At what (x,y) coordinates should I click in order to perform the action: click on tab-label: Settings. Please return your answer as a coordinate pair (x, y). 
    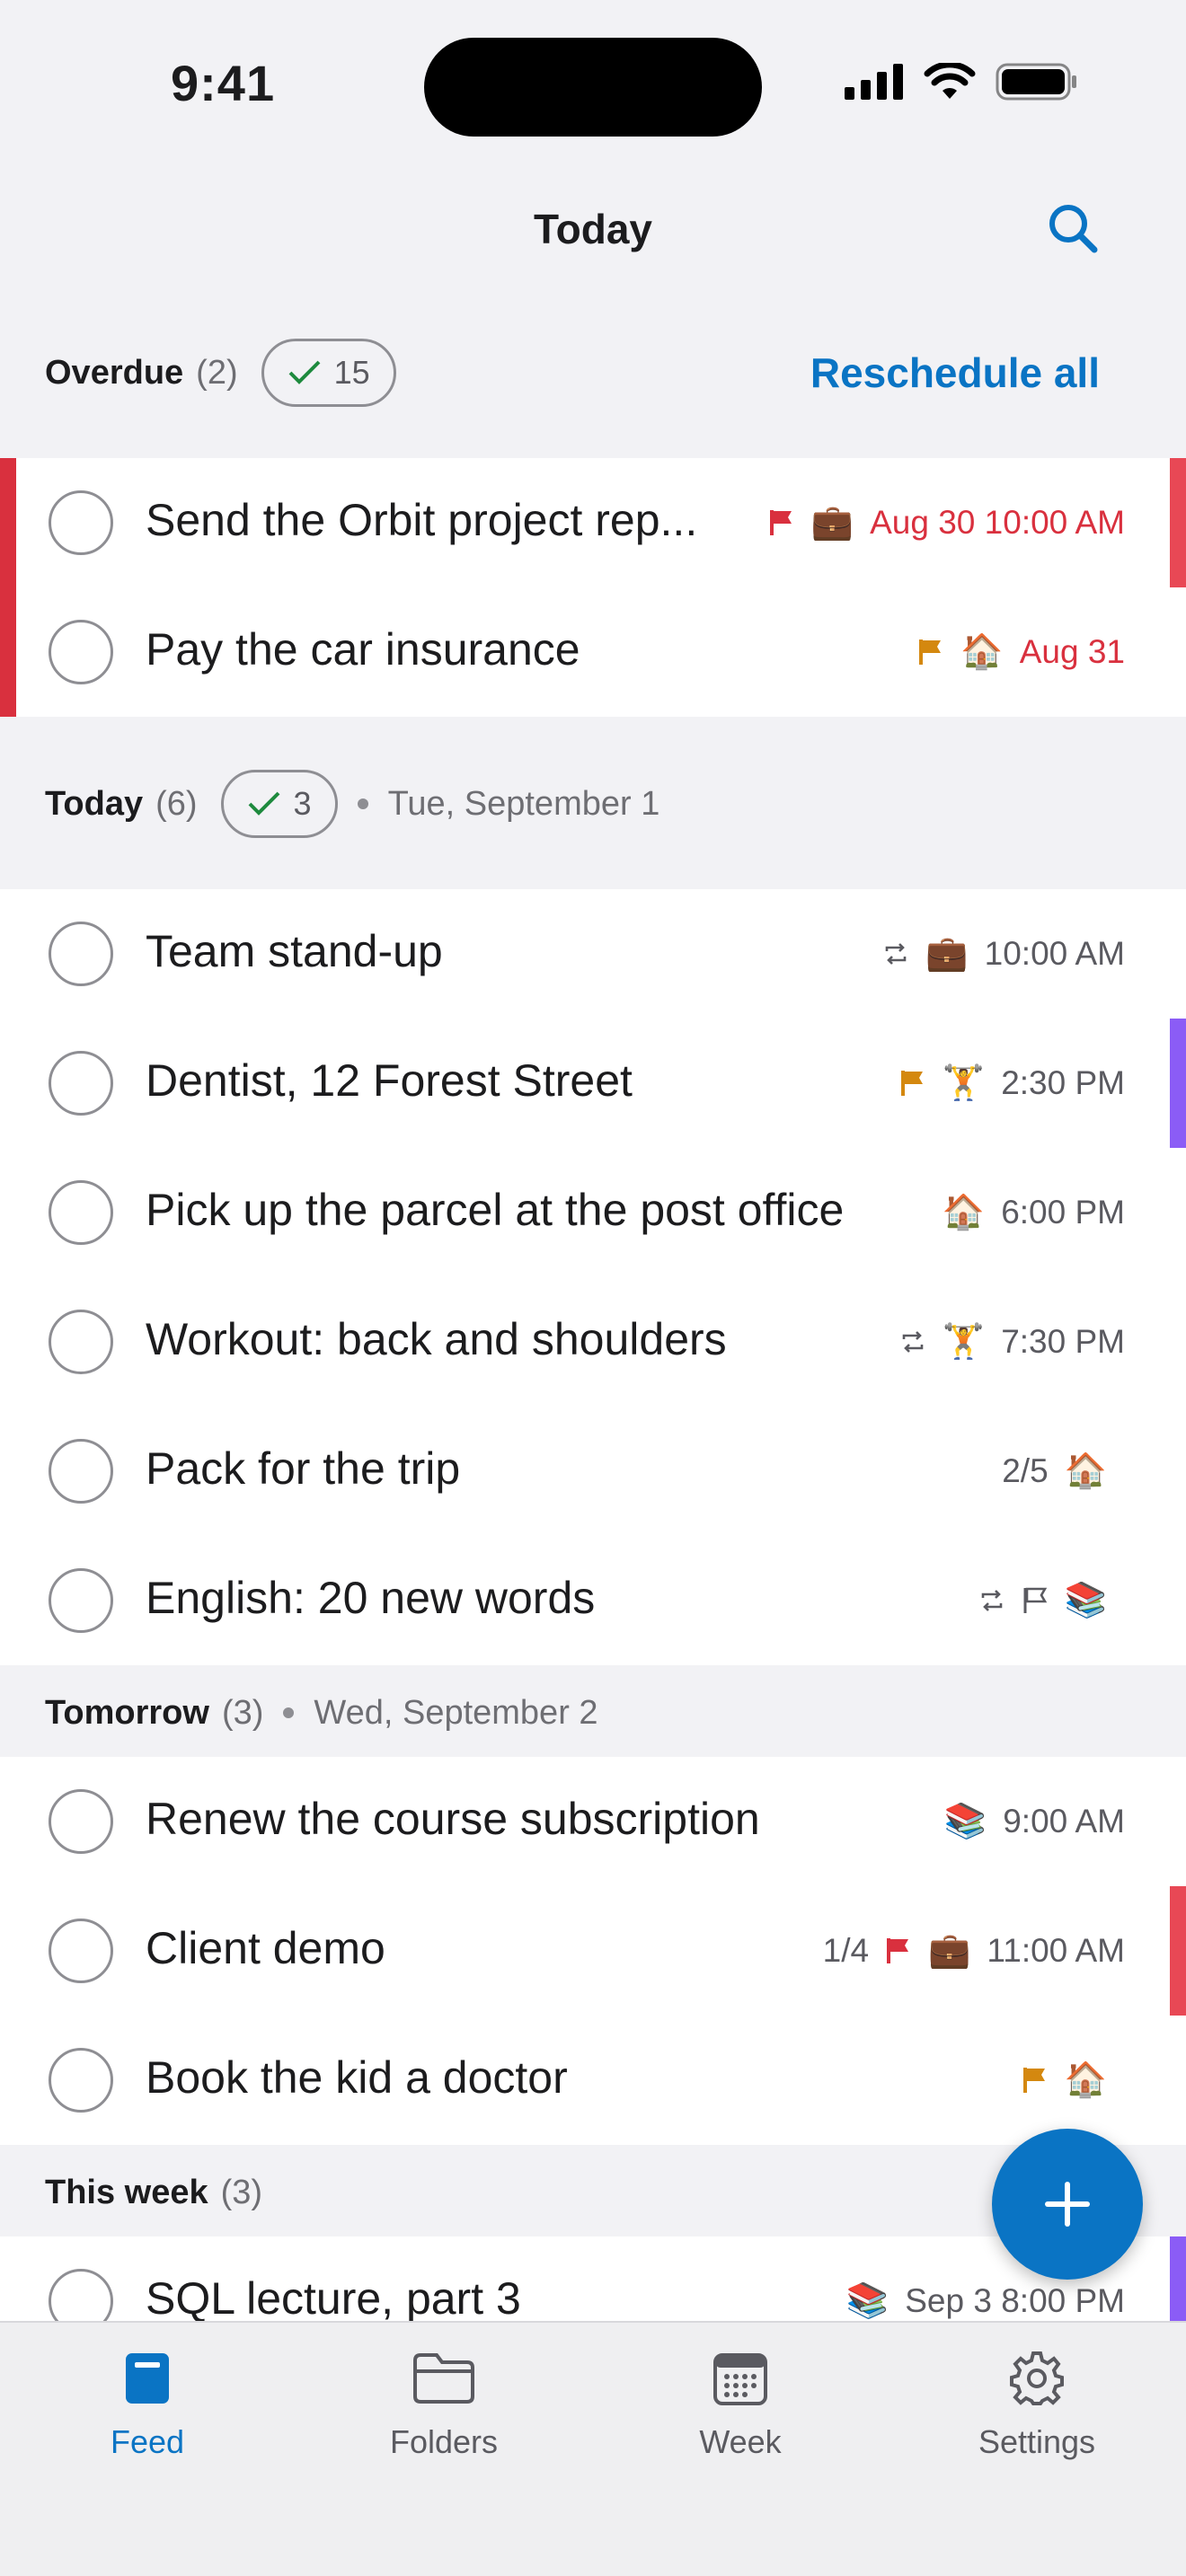
    Looking at the image, I should click on (1037, 2441).